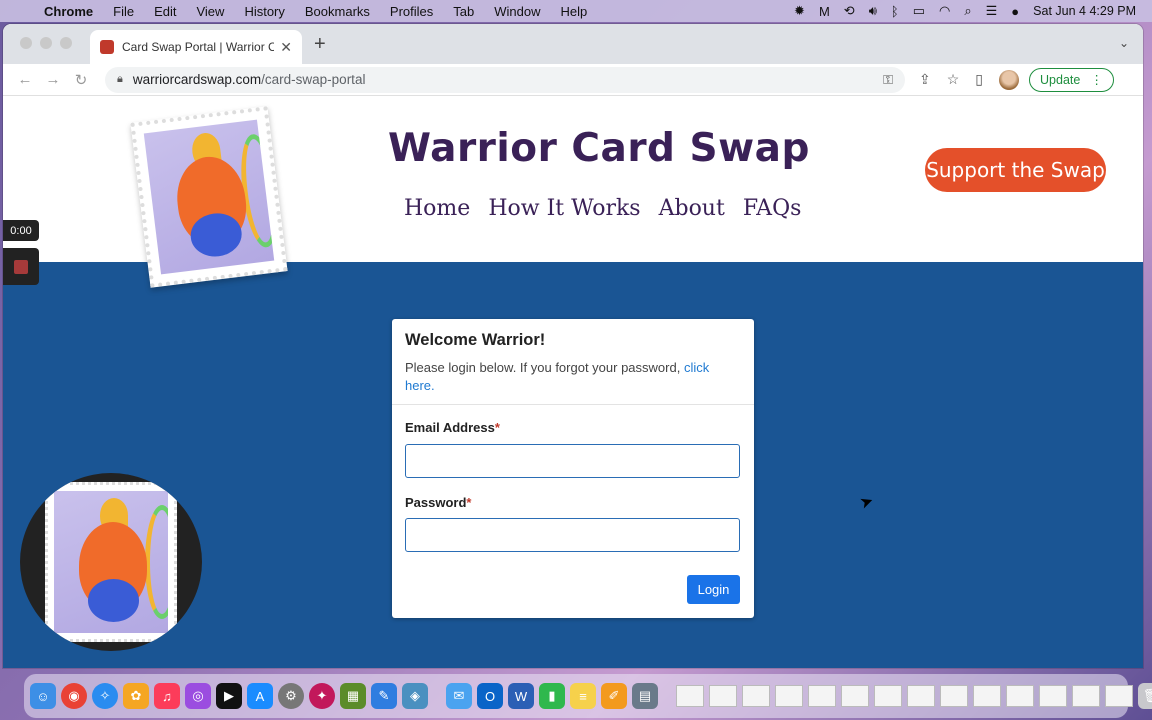 This screenshot has width=1152, height=720. Describe the element at coordinates (1145, 696) in the screenshot. I see `trash-icon: 🗑︎` at that location.